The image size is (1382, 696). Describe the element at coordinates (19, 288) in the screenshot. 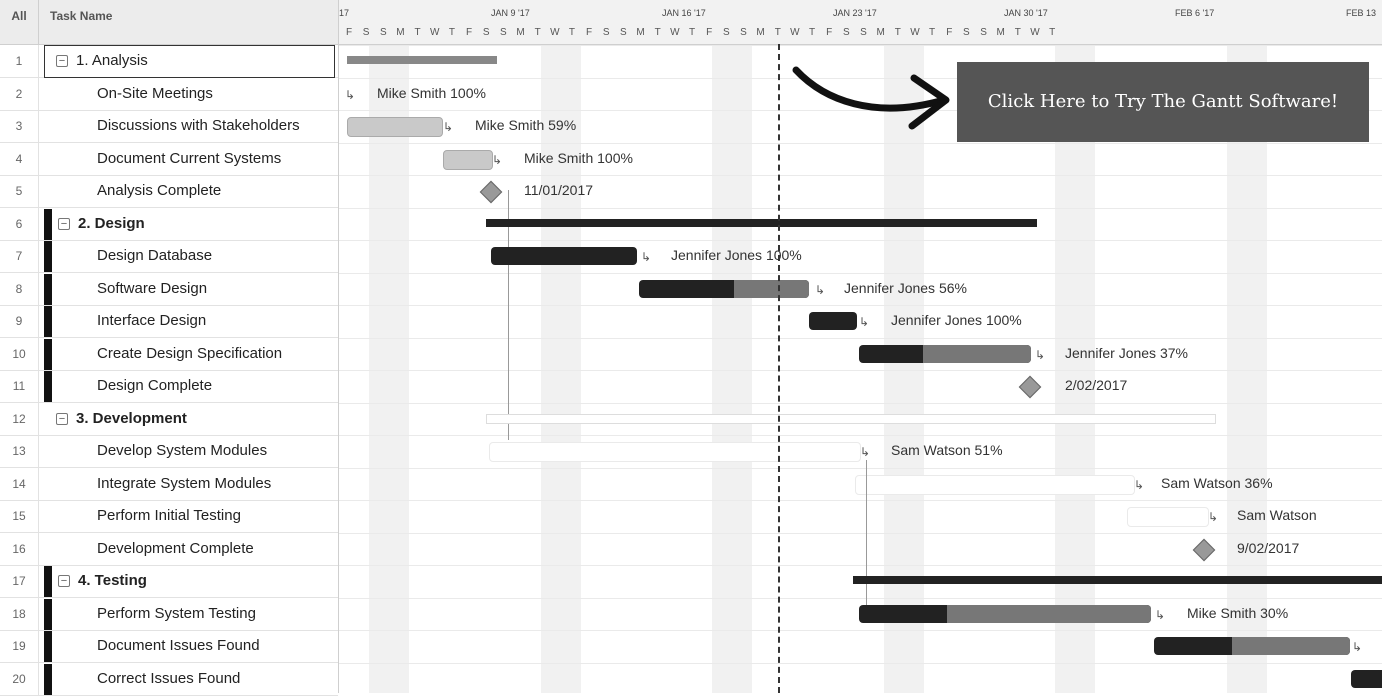

I see `row-number: 8` at that location.